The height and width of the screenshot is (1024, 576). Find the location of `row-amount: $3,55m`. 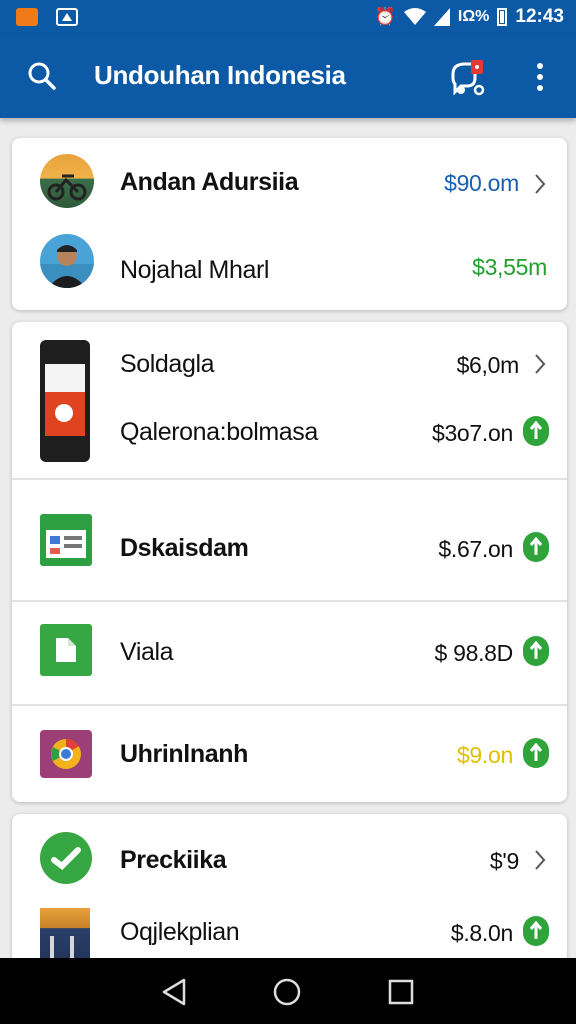

row-amount: $3,55m is located at coordinates (509, 267).